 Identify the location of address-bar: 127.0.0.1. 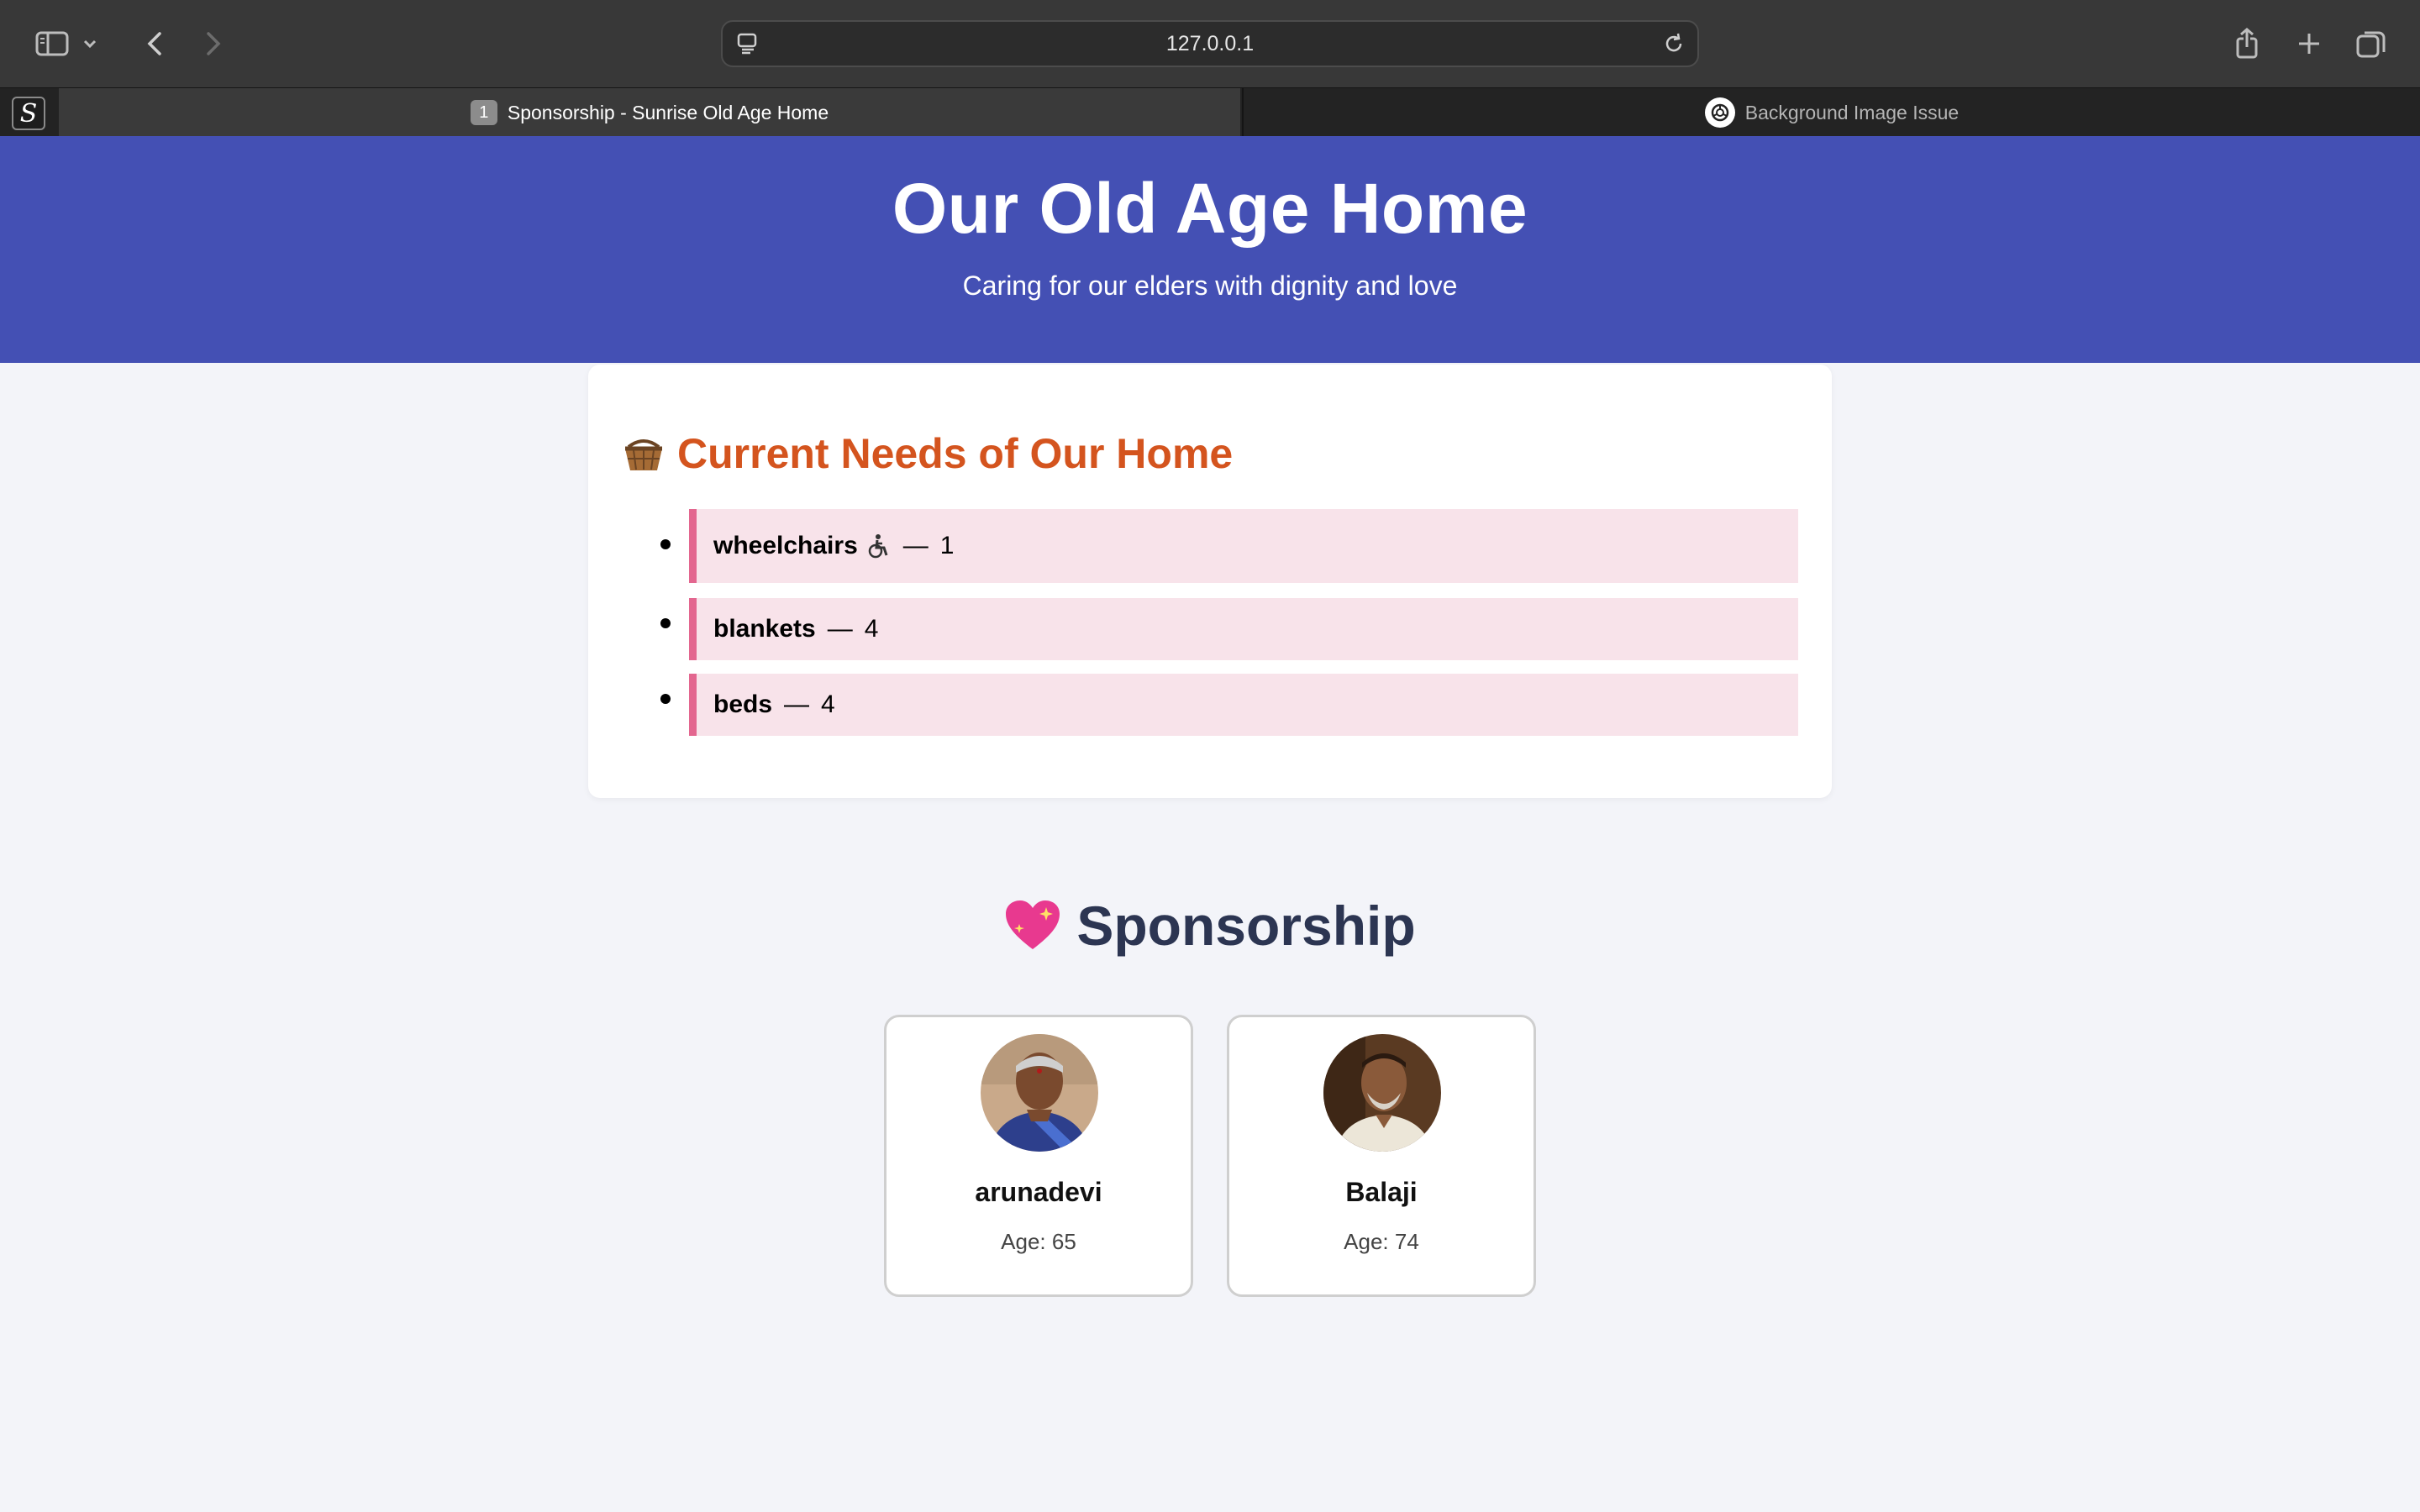
(1210, 43).